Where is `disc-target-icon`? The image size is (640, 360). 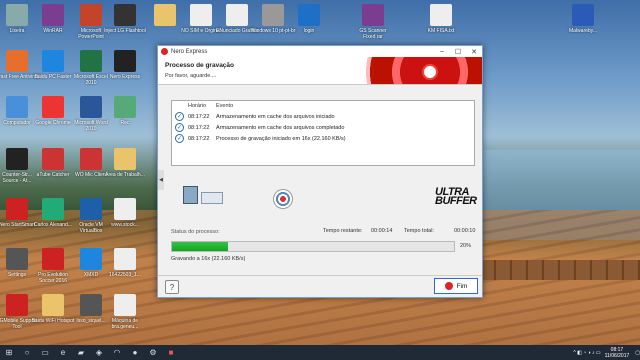 disc-target-icon is located at coordinates (283, 199).